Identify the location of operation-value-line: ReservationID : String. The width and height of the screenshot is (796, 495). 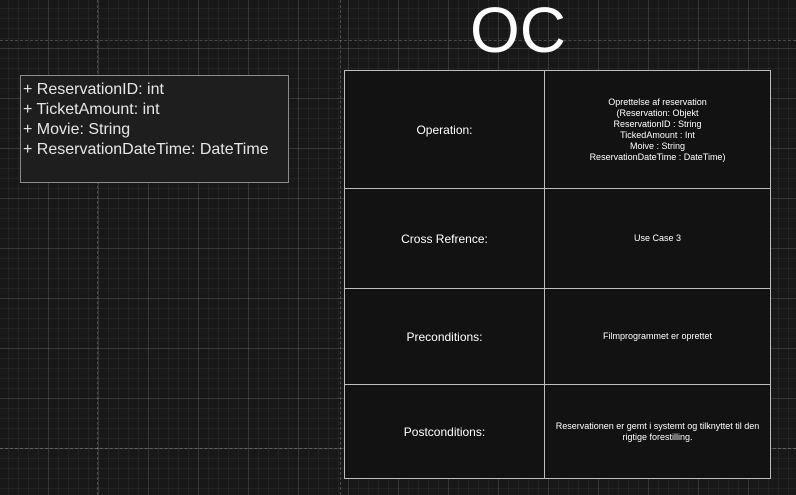
(657, 123).